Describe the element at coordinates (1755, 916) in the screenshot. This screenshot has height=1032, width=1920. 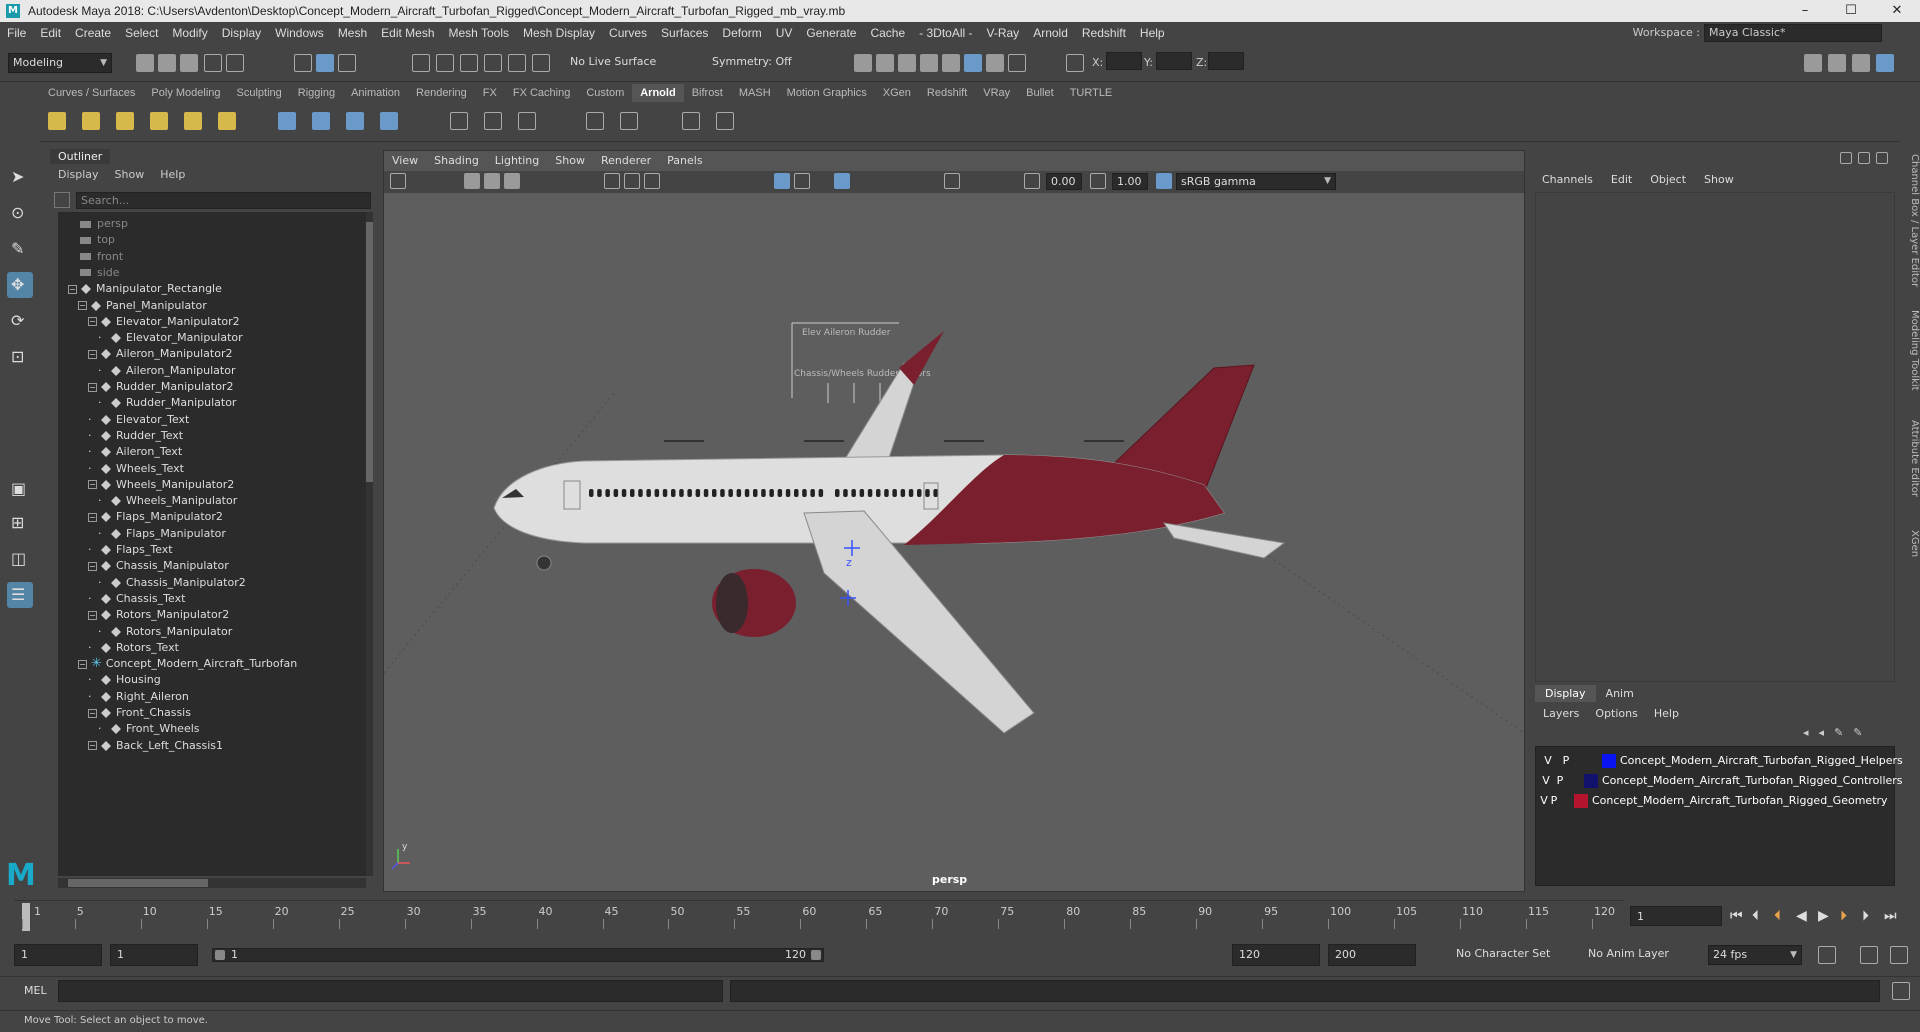
I see `step-back-key-icon: ⏴` at that location.